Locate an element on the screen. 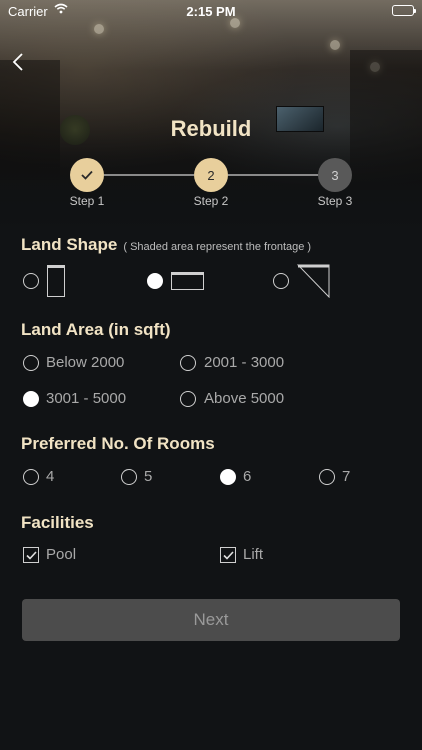 This screenshot has height=750, width=422. land-shape-radio-wide is located at coordinates (155, 281).